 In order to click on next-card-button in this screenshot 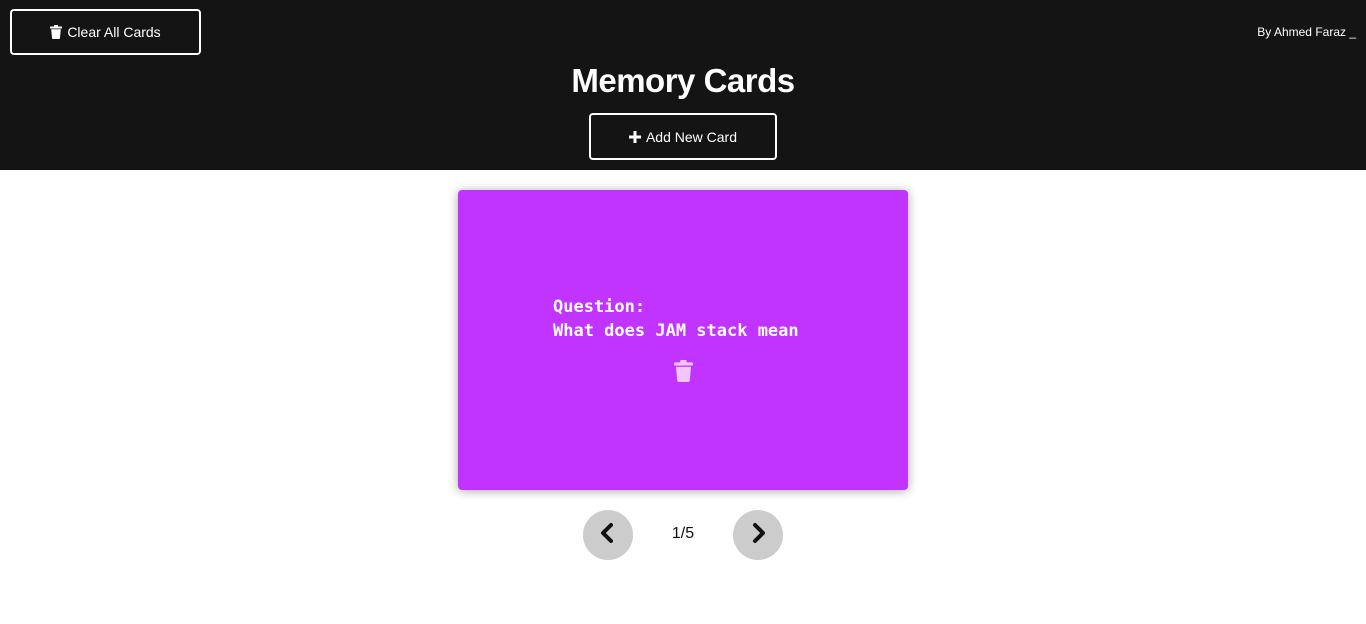, I will do `click(758, 535)`.